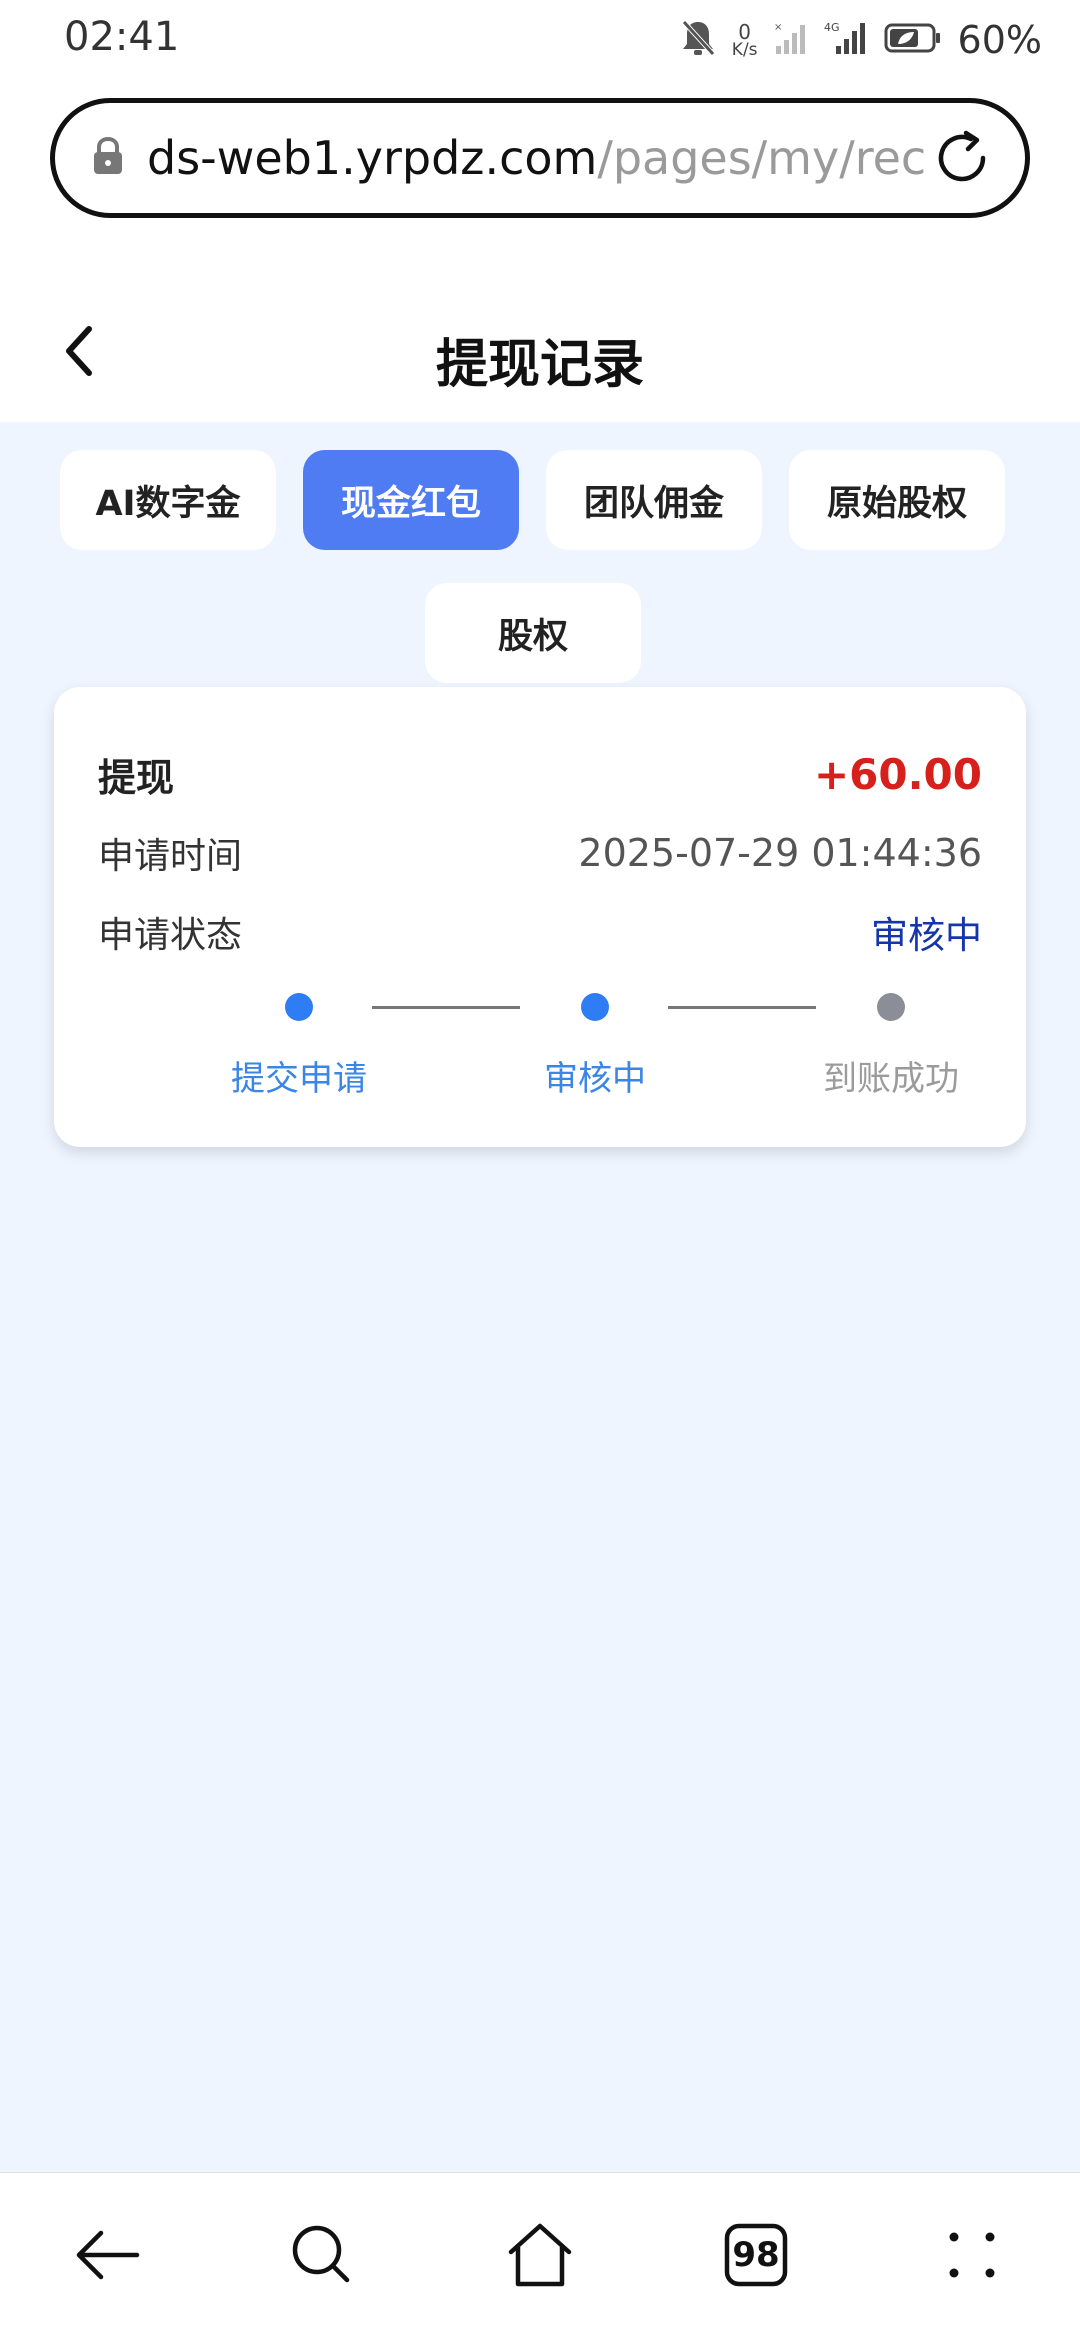  What do you see at coordinates (122, 37) in the screenshot?
I see `status-time: 02:41` at bounding box center [122, 37].